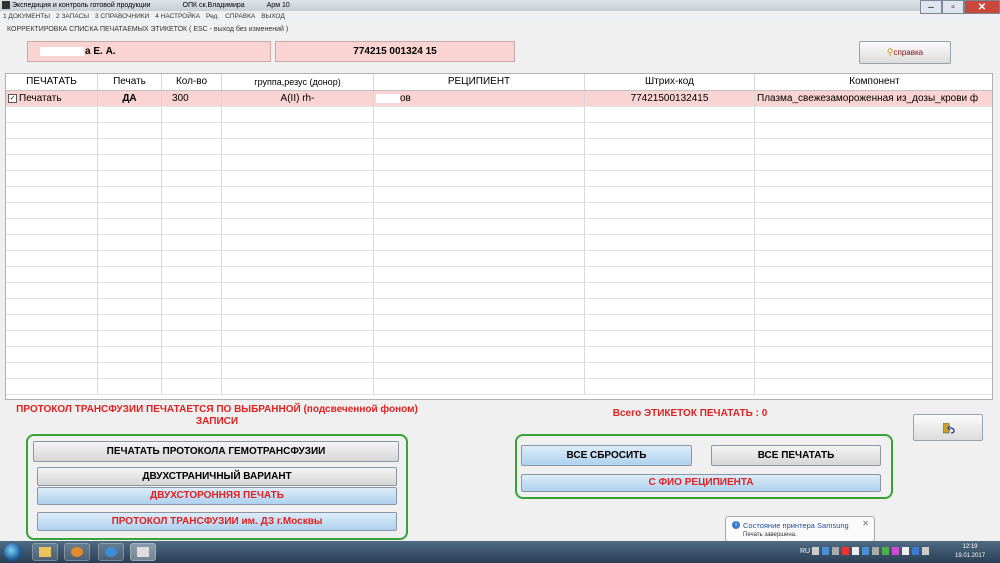 This screenshot has width=1000, height=563. What do you see at coordinates (240, 16) in the screenshot?
I see `menu-item-help: СПРАВКА` at bounding box center [240, 16].